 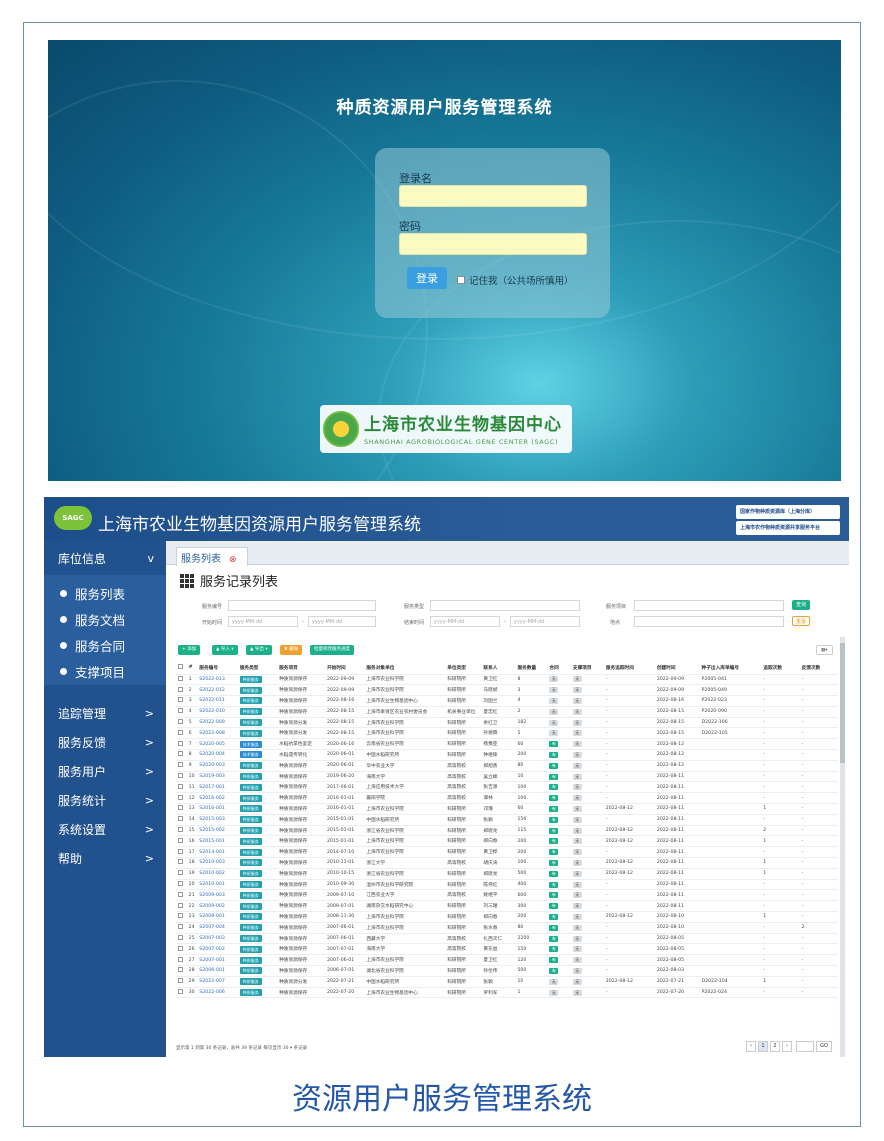 I want to click on table-cell: S2010-003, so click(x=217, y=863).